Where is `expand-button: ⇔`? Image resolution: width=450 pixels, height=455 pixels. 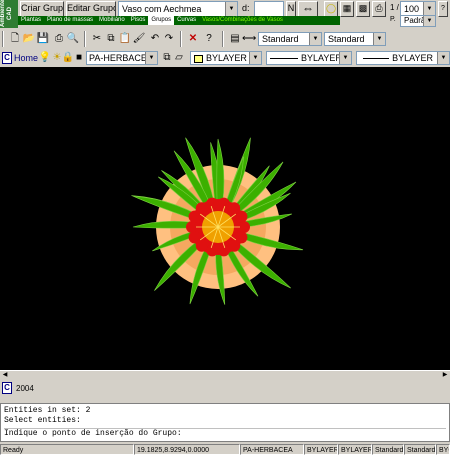
expand-button: ⇔ is located at coordinates (308, 9).